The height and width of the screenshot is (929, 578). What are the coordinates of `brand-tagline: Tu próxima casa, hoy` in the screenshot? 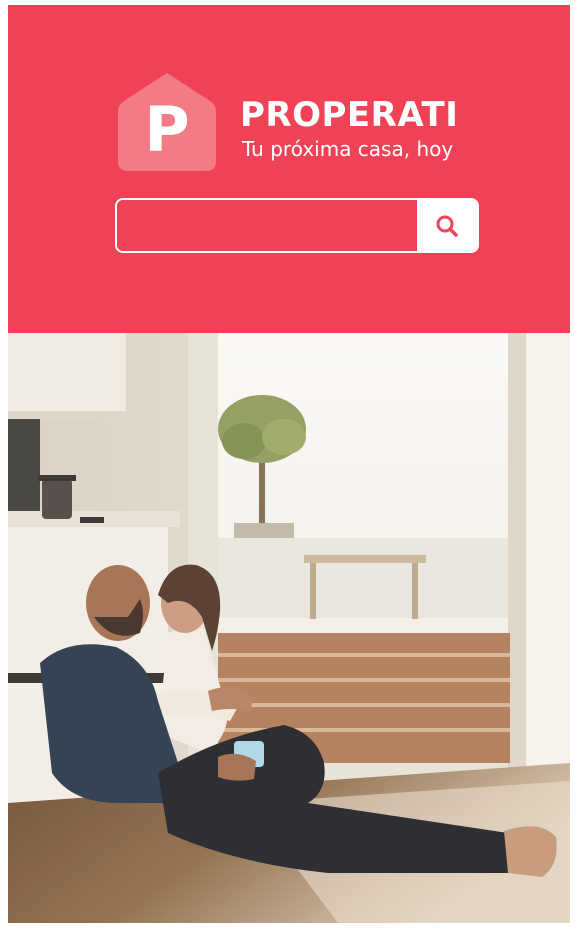 It's located at (348, 149).